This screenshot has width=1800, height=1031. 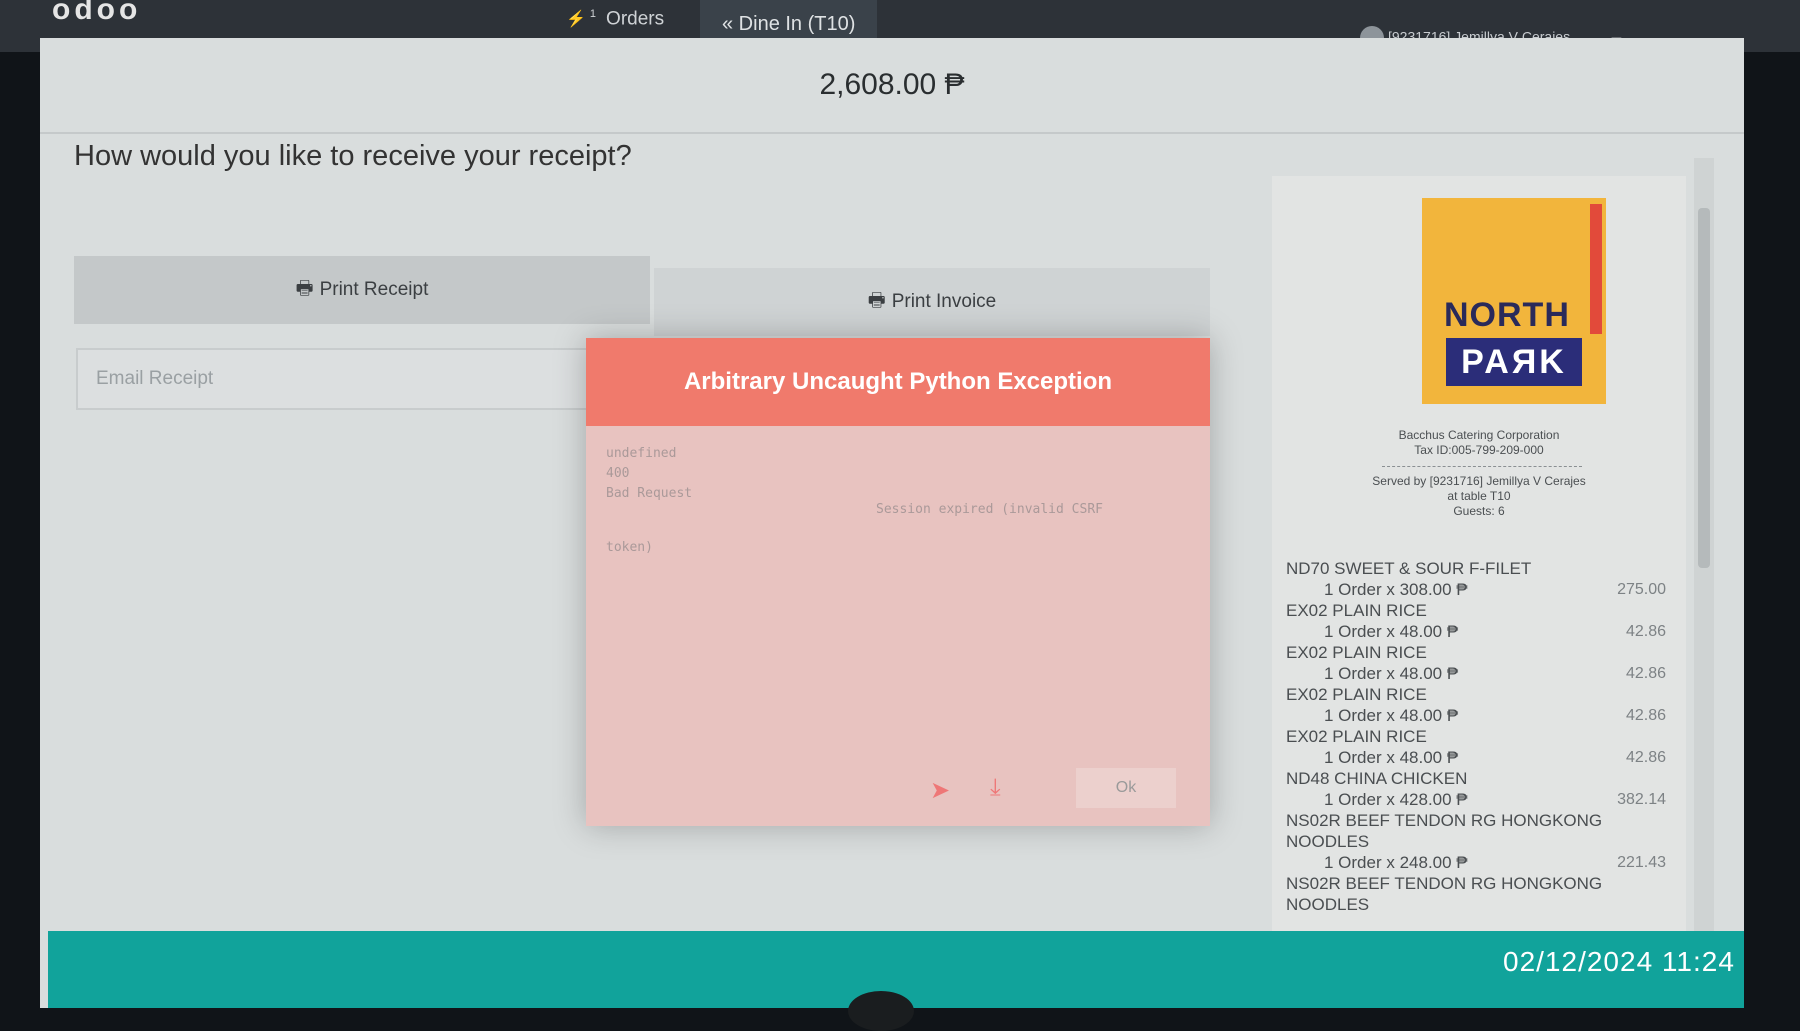 I want to click on print-receipt-button: 🖶 Print Receipt, so click(x=362, y=290).